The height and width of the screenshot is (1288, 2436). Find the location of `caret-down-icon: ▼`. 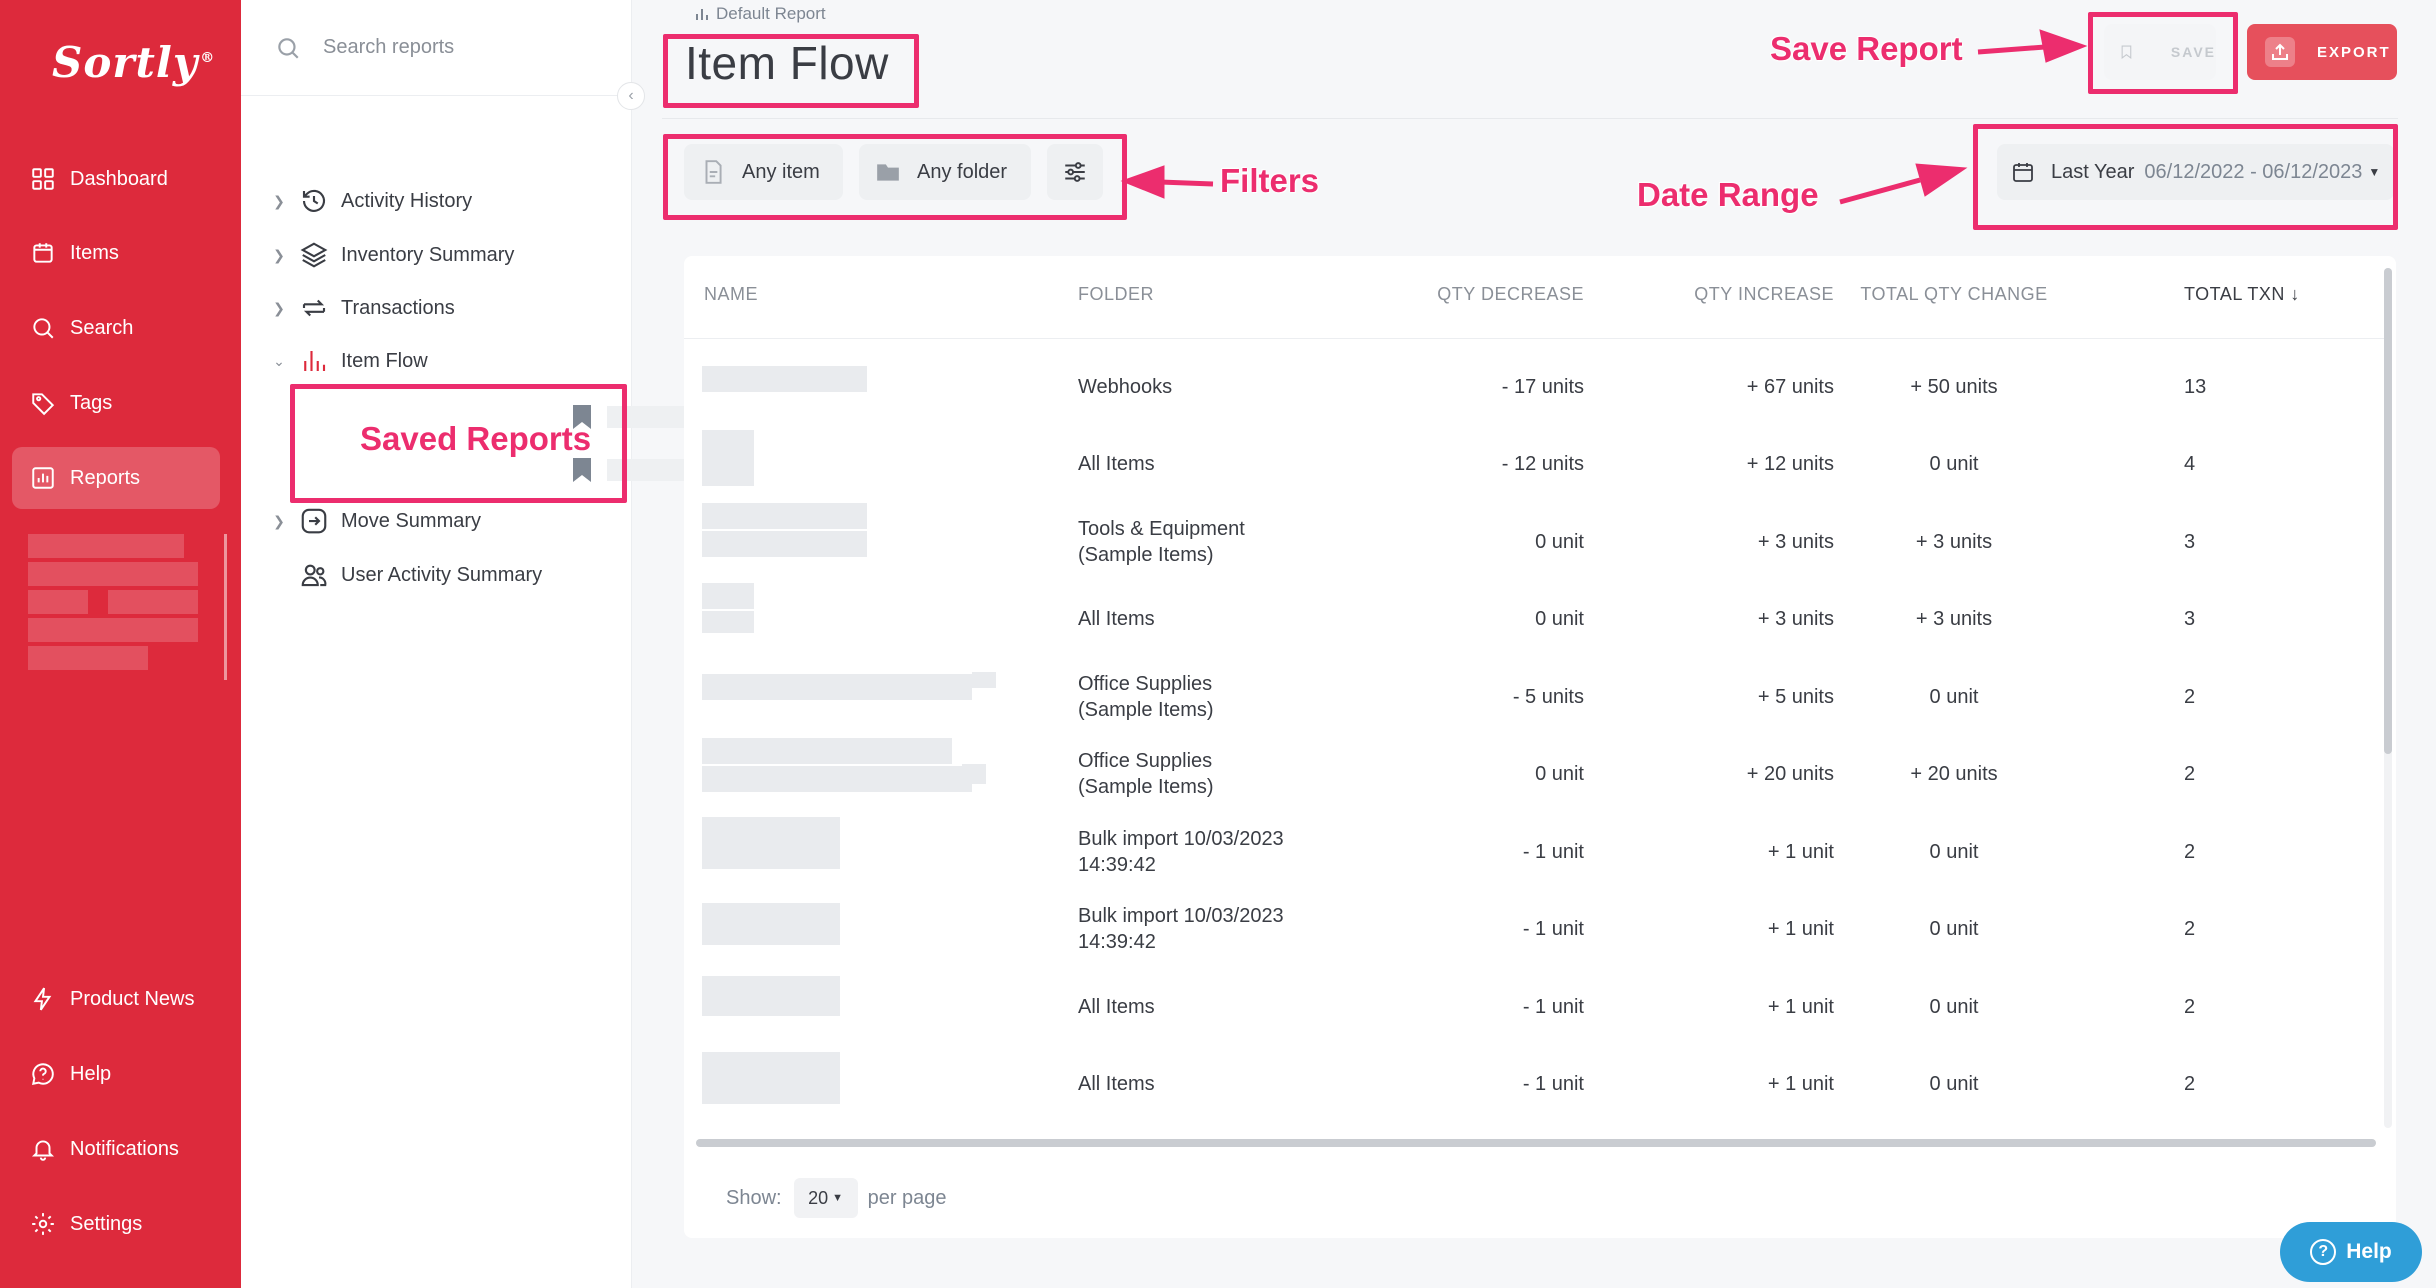

caret-down-icon: ▼ is located at coordinates (838, 1198).